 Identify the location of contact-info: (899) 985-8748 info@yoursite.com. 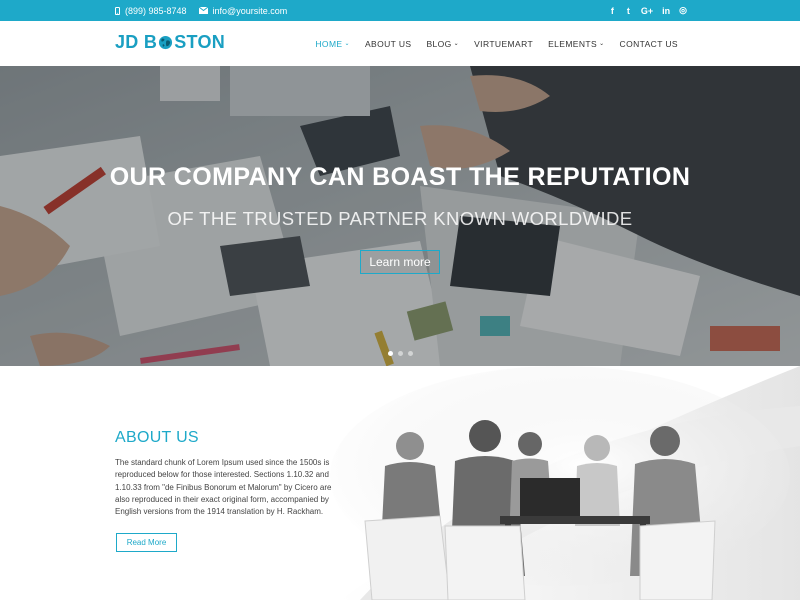
(201, 10).